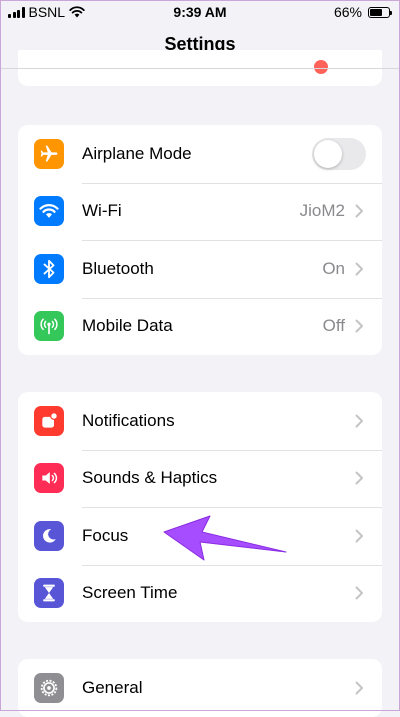  I want to click on annotation-arrow-icon, so click(225, 538).